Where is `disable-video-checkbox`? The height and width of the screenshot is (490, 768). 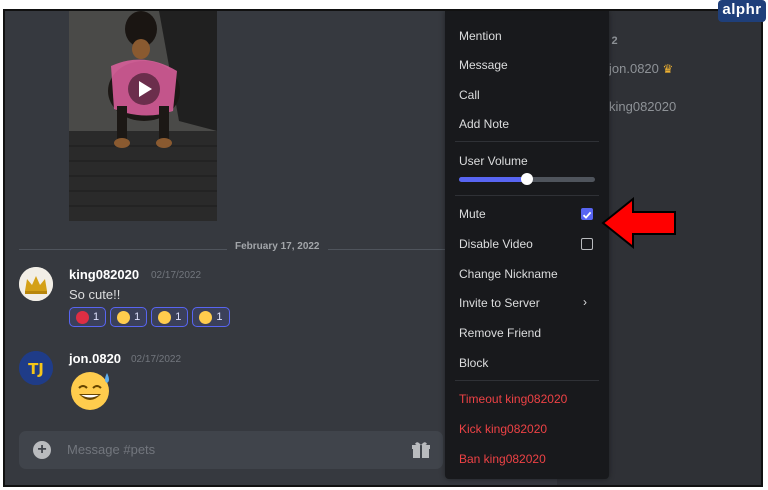
disable-video-checkbox is located at coordinates (587, 244).